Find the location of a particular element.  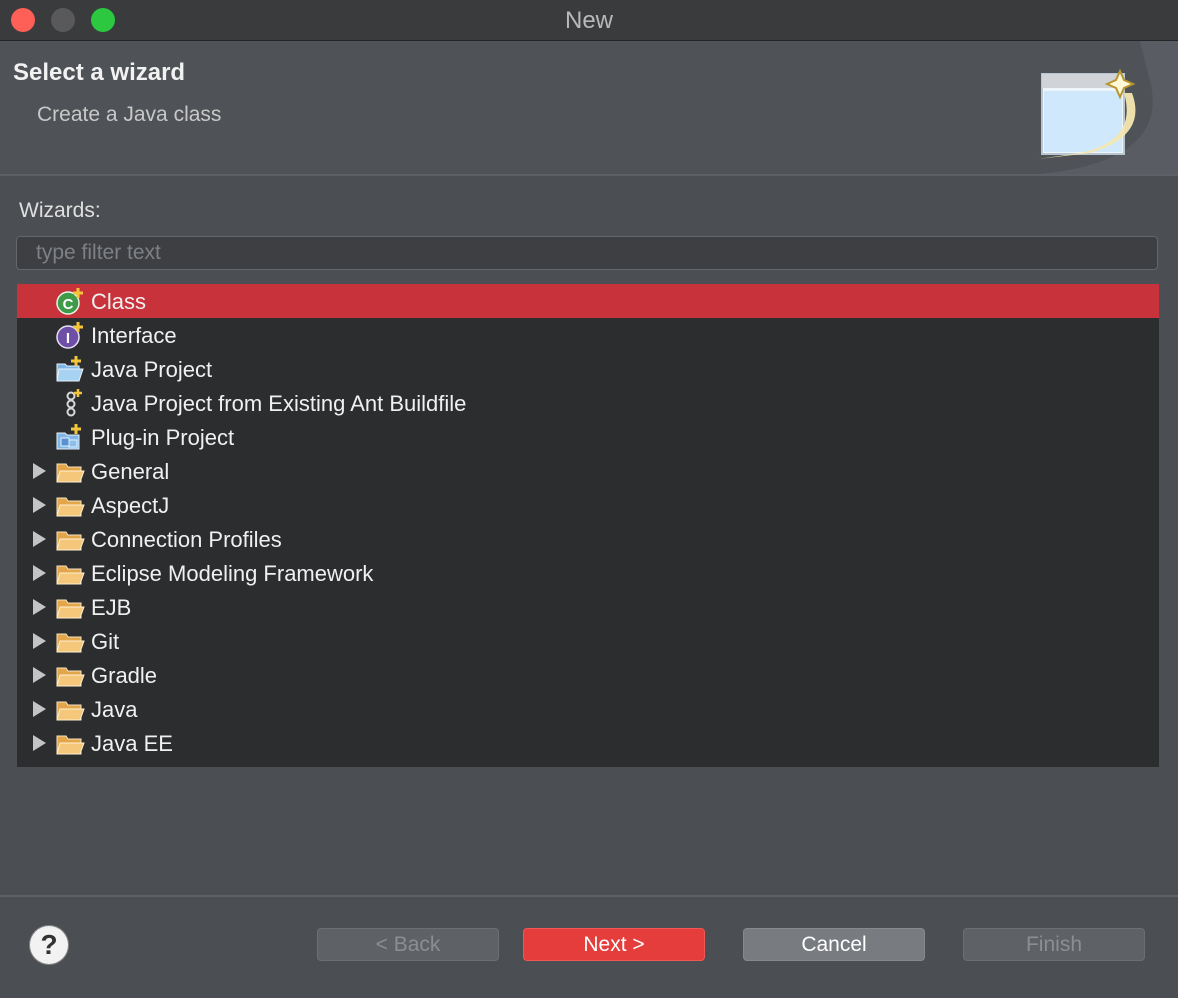

plugin-project-icon is located at coordinates (68, 437).